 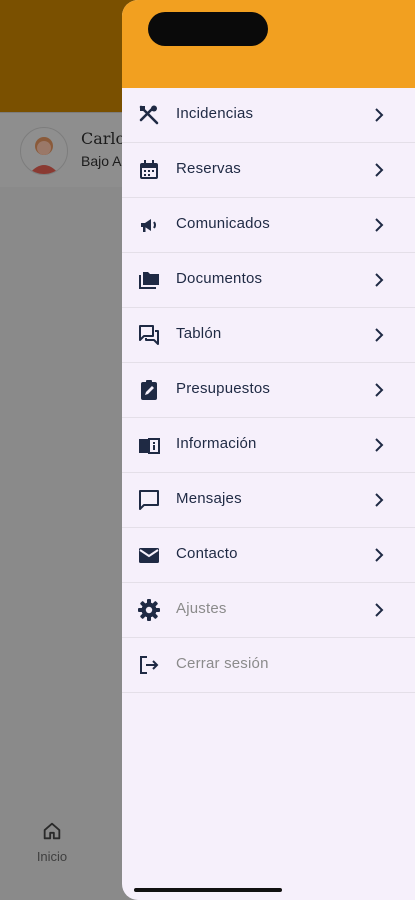 I want to click on home-indicator, so click(x=208, y=890).